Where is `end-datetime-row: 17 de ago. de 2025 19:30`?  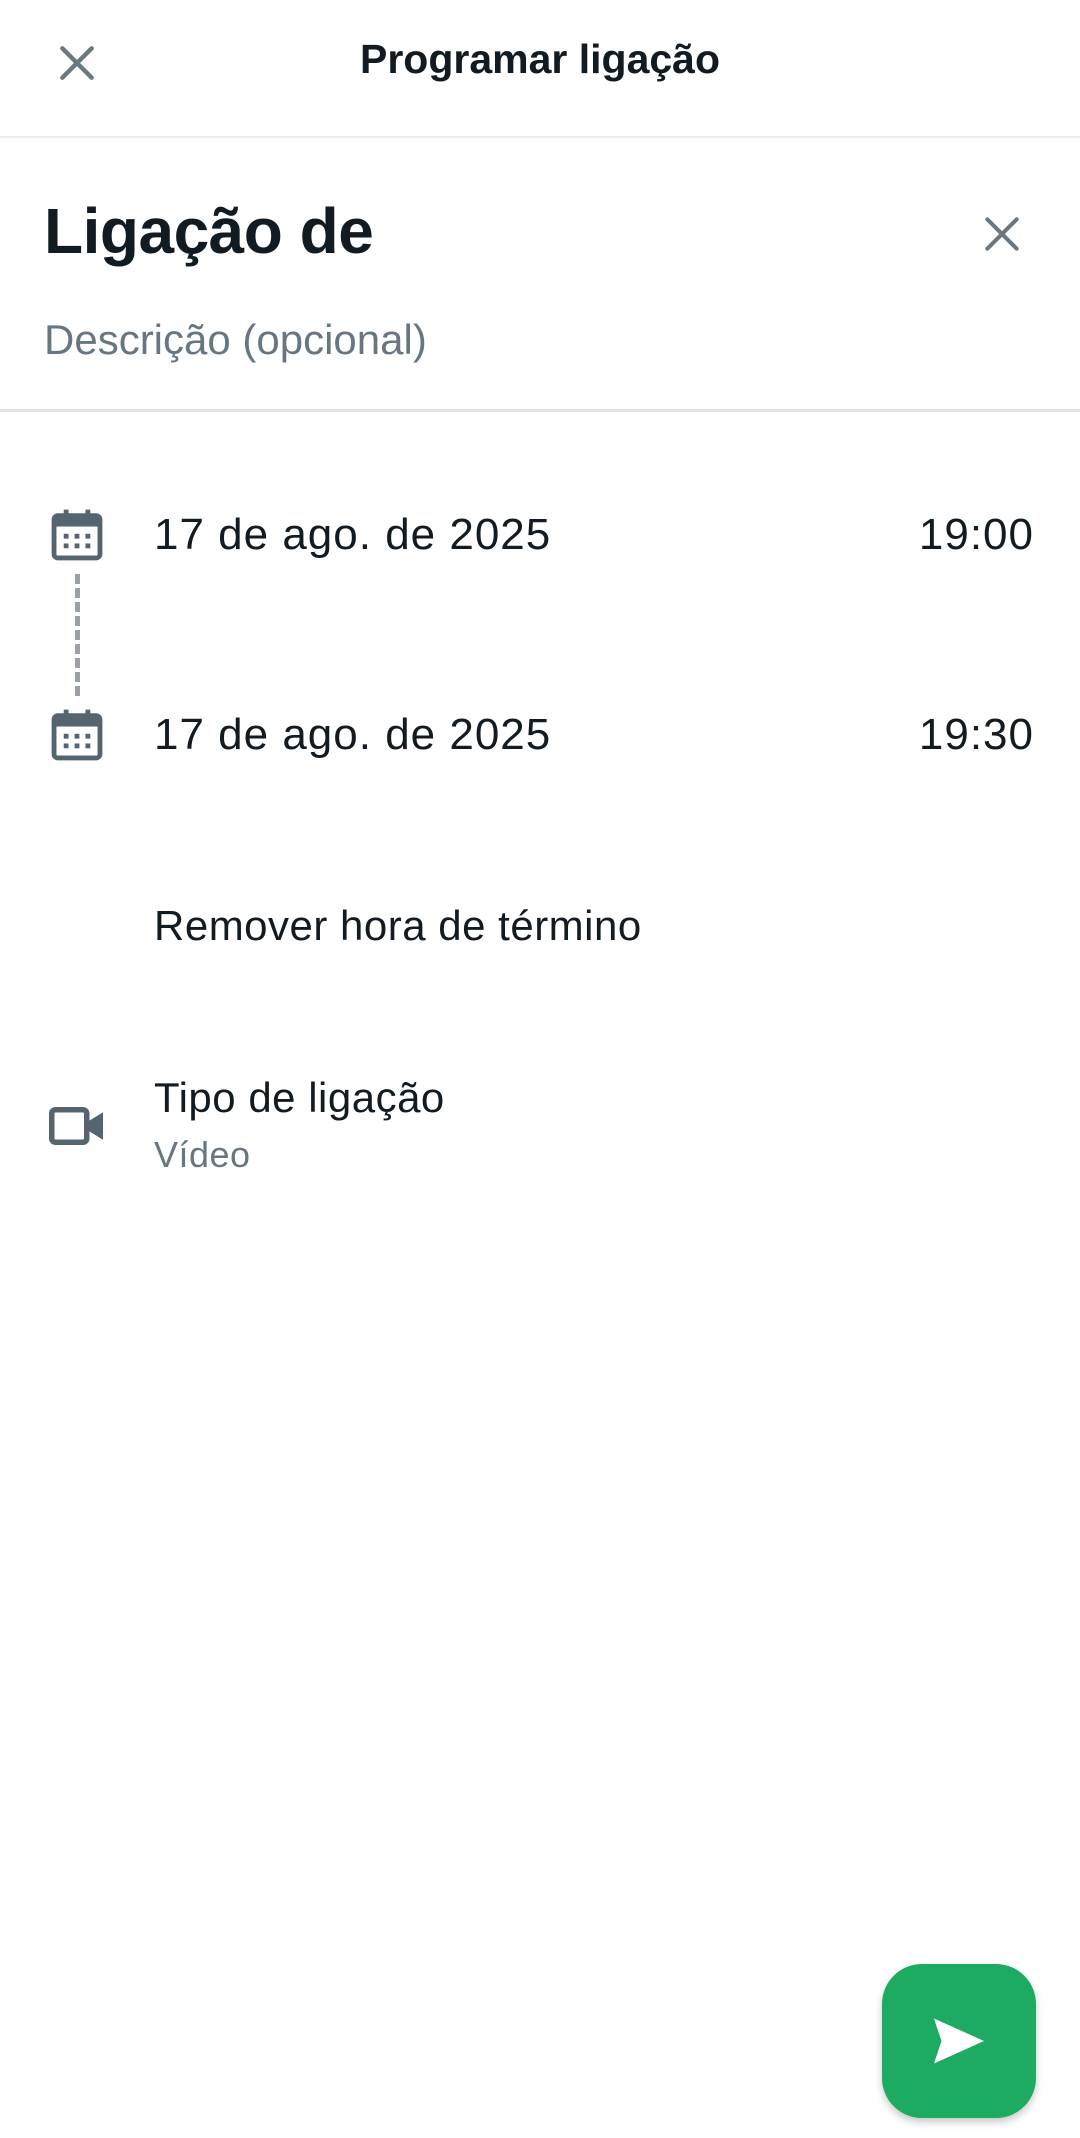 end-datetime-row: 17 de ago. de 2025 19:30 is located at coordinates (540, 733).